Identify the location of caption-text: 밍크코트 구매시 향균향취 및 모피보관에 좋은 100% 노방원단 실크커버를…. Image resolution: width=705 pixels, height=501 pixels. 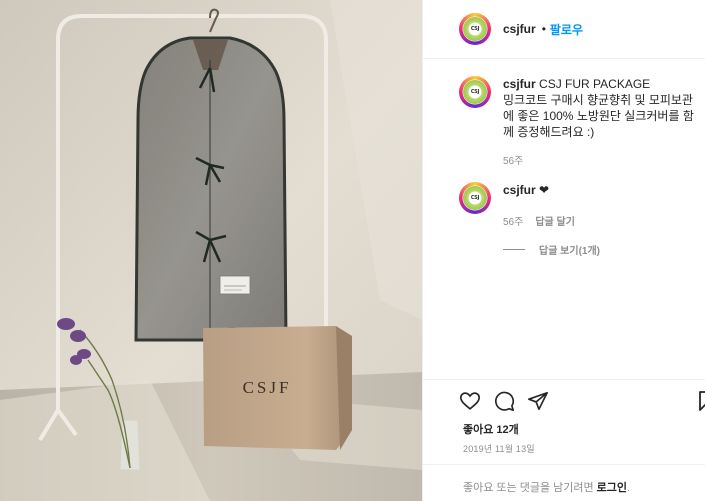
(598, 116).